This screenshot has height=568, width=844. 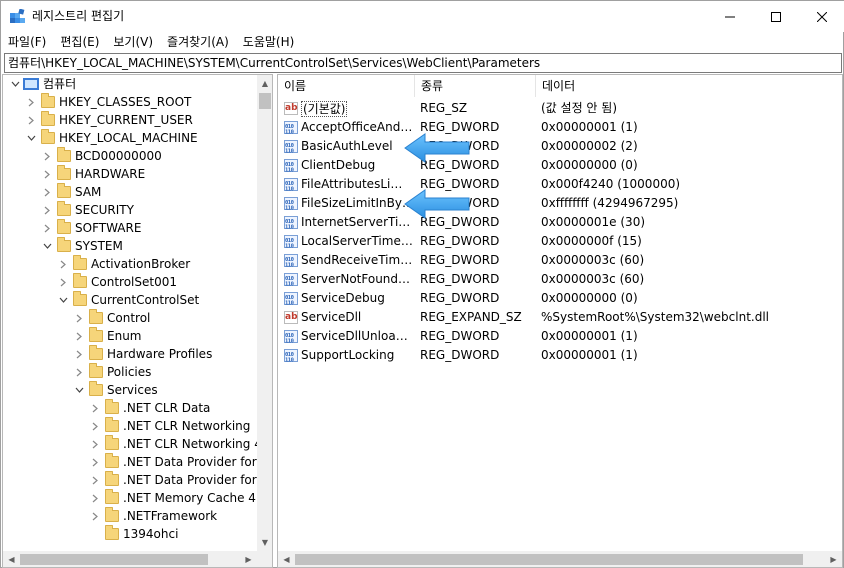 I want to click on tree-item: ActivationBroker, so click(x=130, y=264).